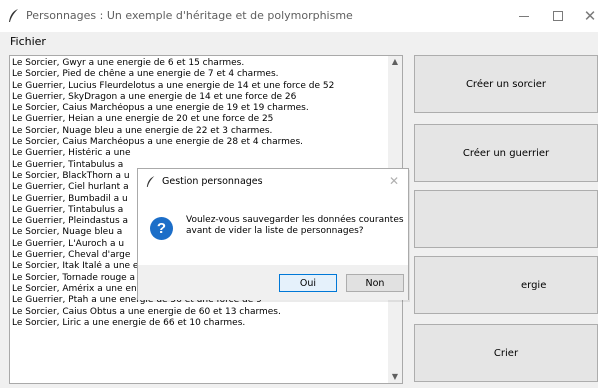  I want to click on dialog-footer: Oui Non, so click(273, 282).